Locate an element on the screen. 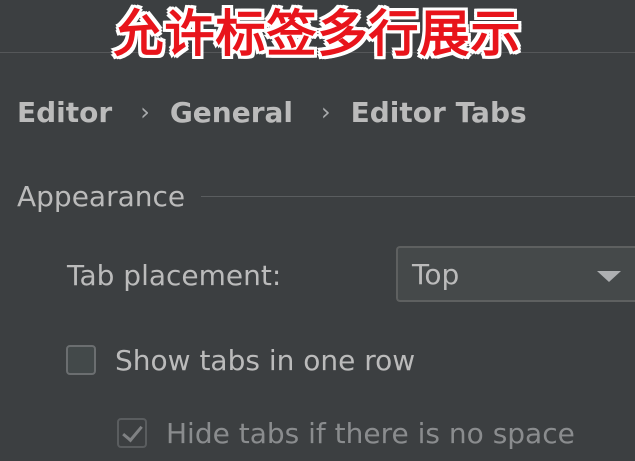  checkmark-icon is located at coordinates (132, 431).